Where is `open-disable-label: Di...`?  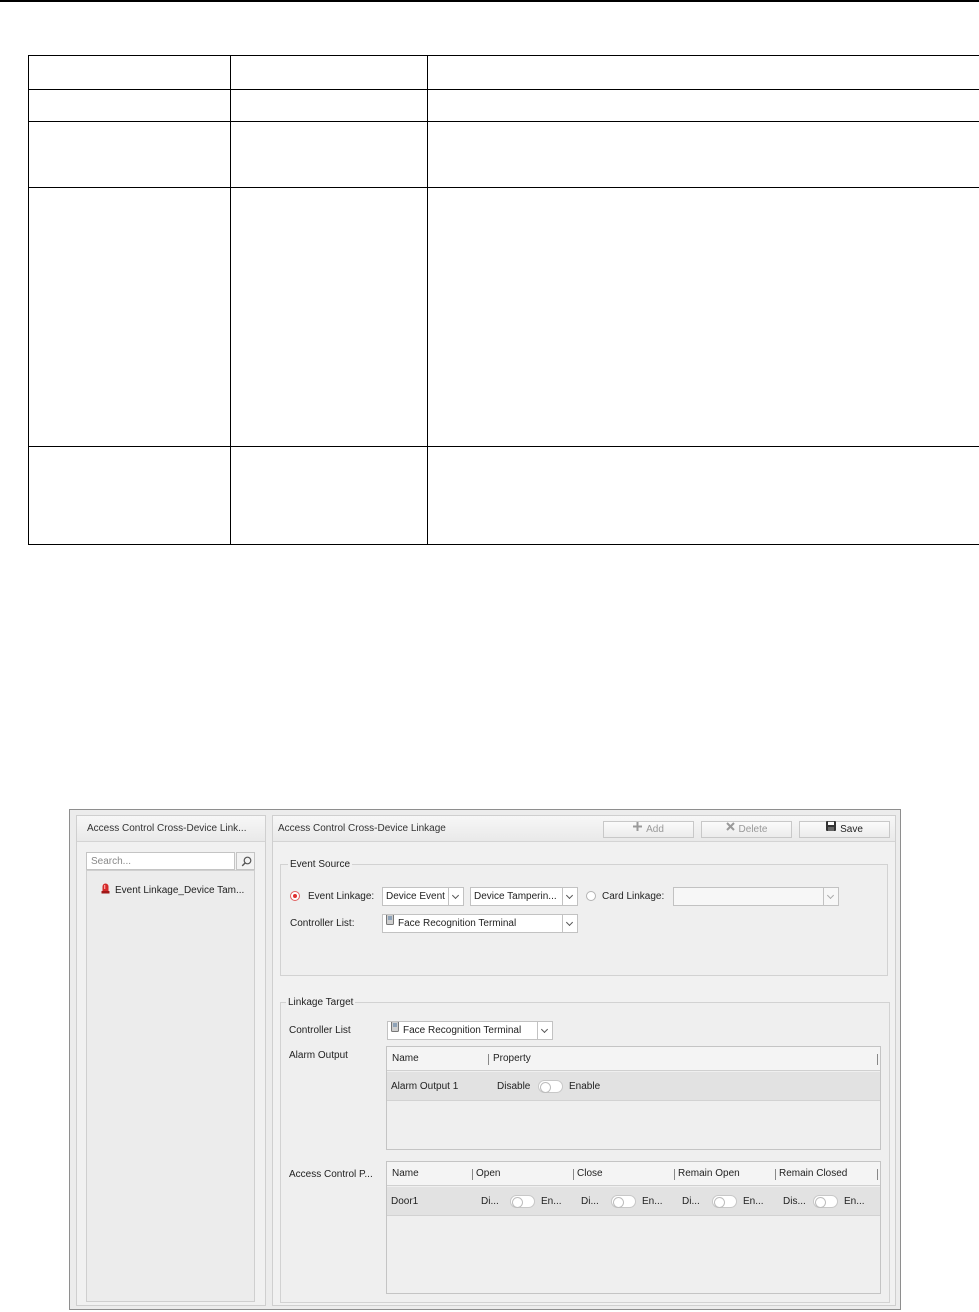
open-disable-label: Di... is located at coordinates (490, 1201).